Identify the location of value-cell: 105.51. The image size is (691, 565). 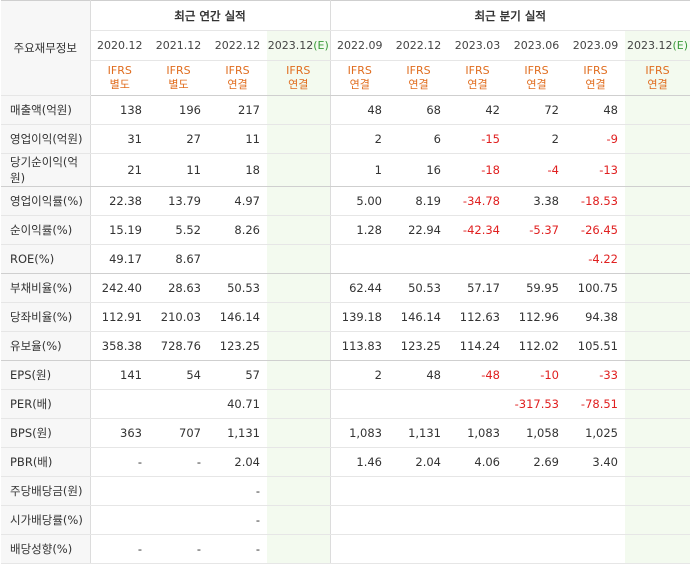
(595, 346).